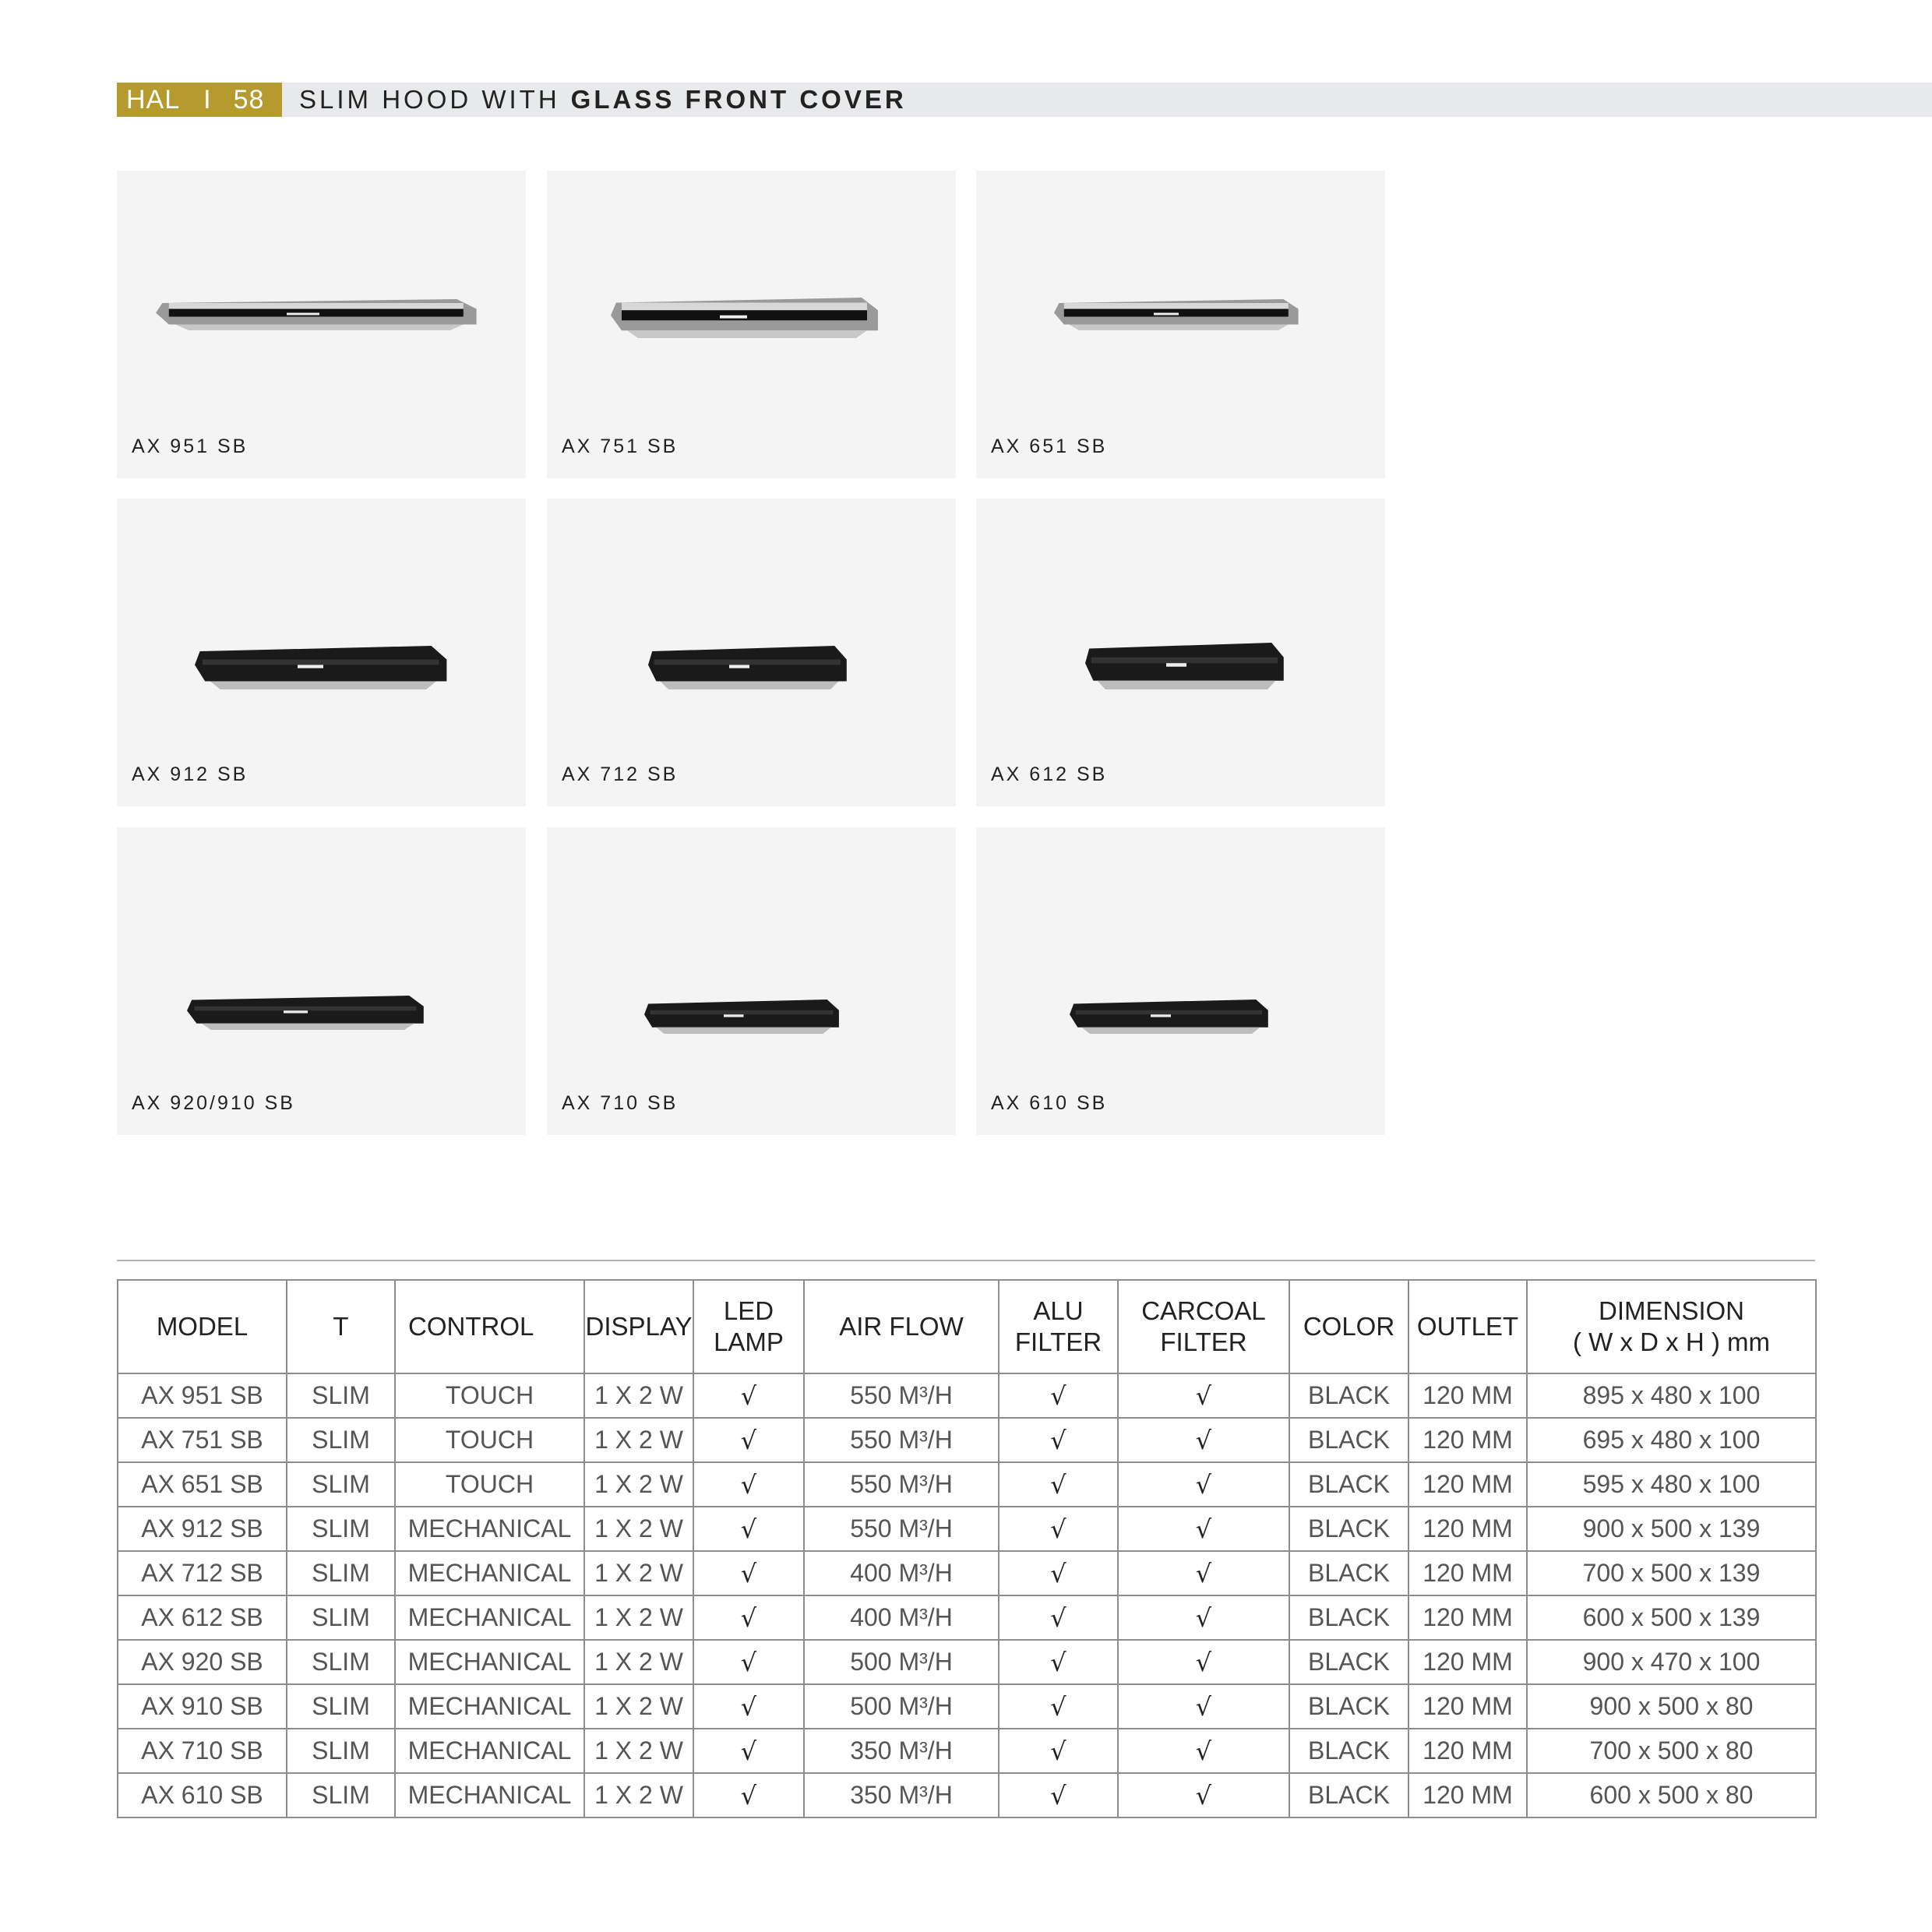 This screenshot has width=1932, height=1932. What do you see at coordinates (190, 446) in the screenshot?
I see `product-label: AX 951 SB` at bounding box center [190, 446].